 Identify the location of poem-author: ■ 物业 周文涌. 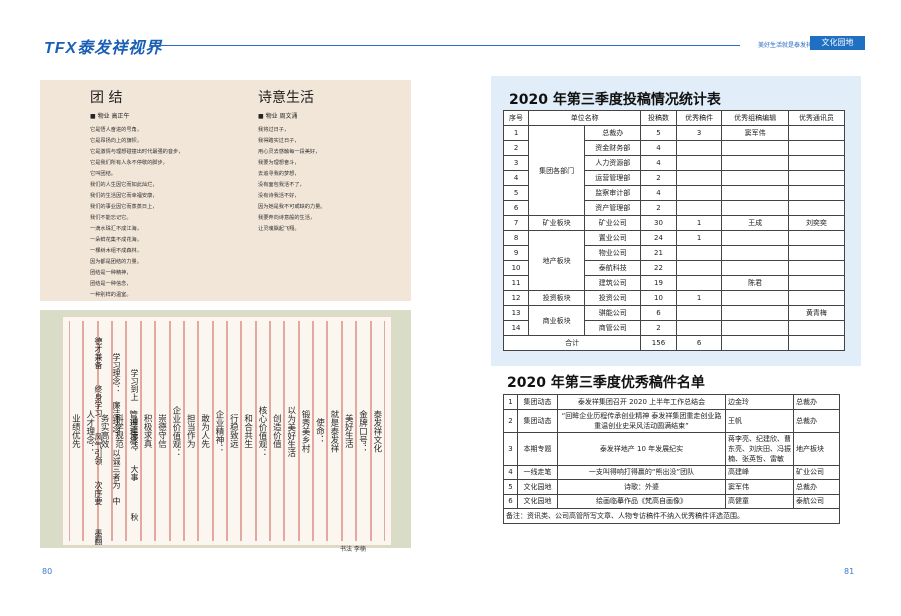
(278, 116).